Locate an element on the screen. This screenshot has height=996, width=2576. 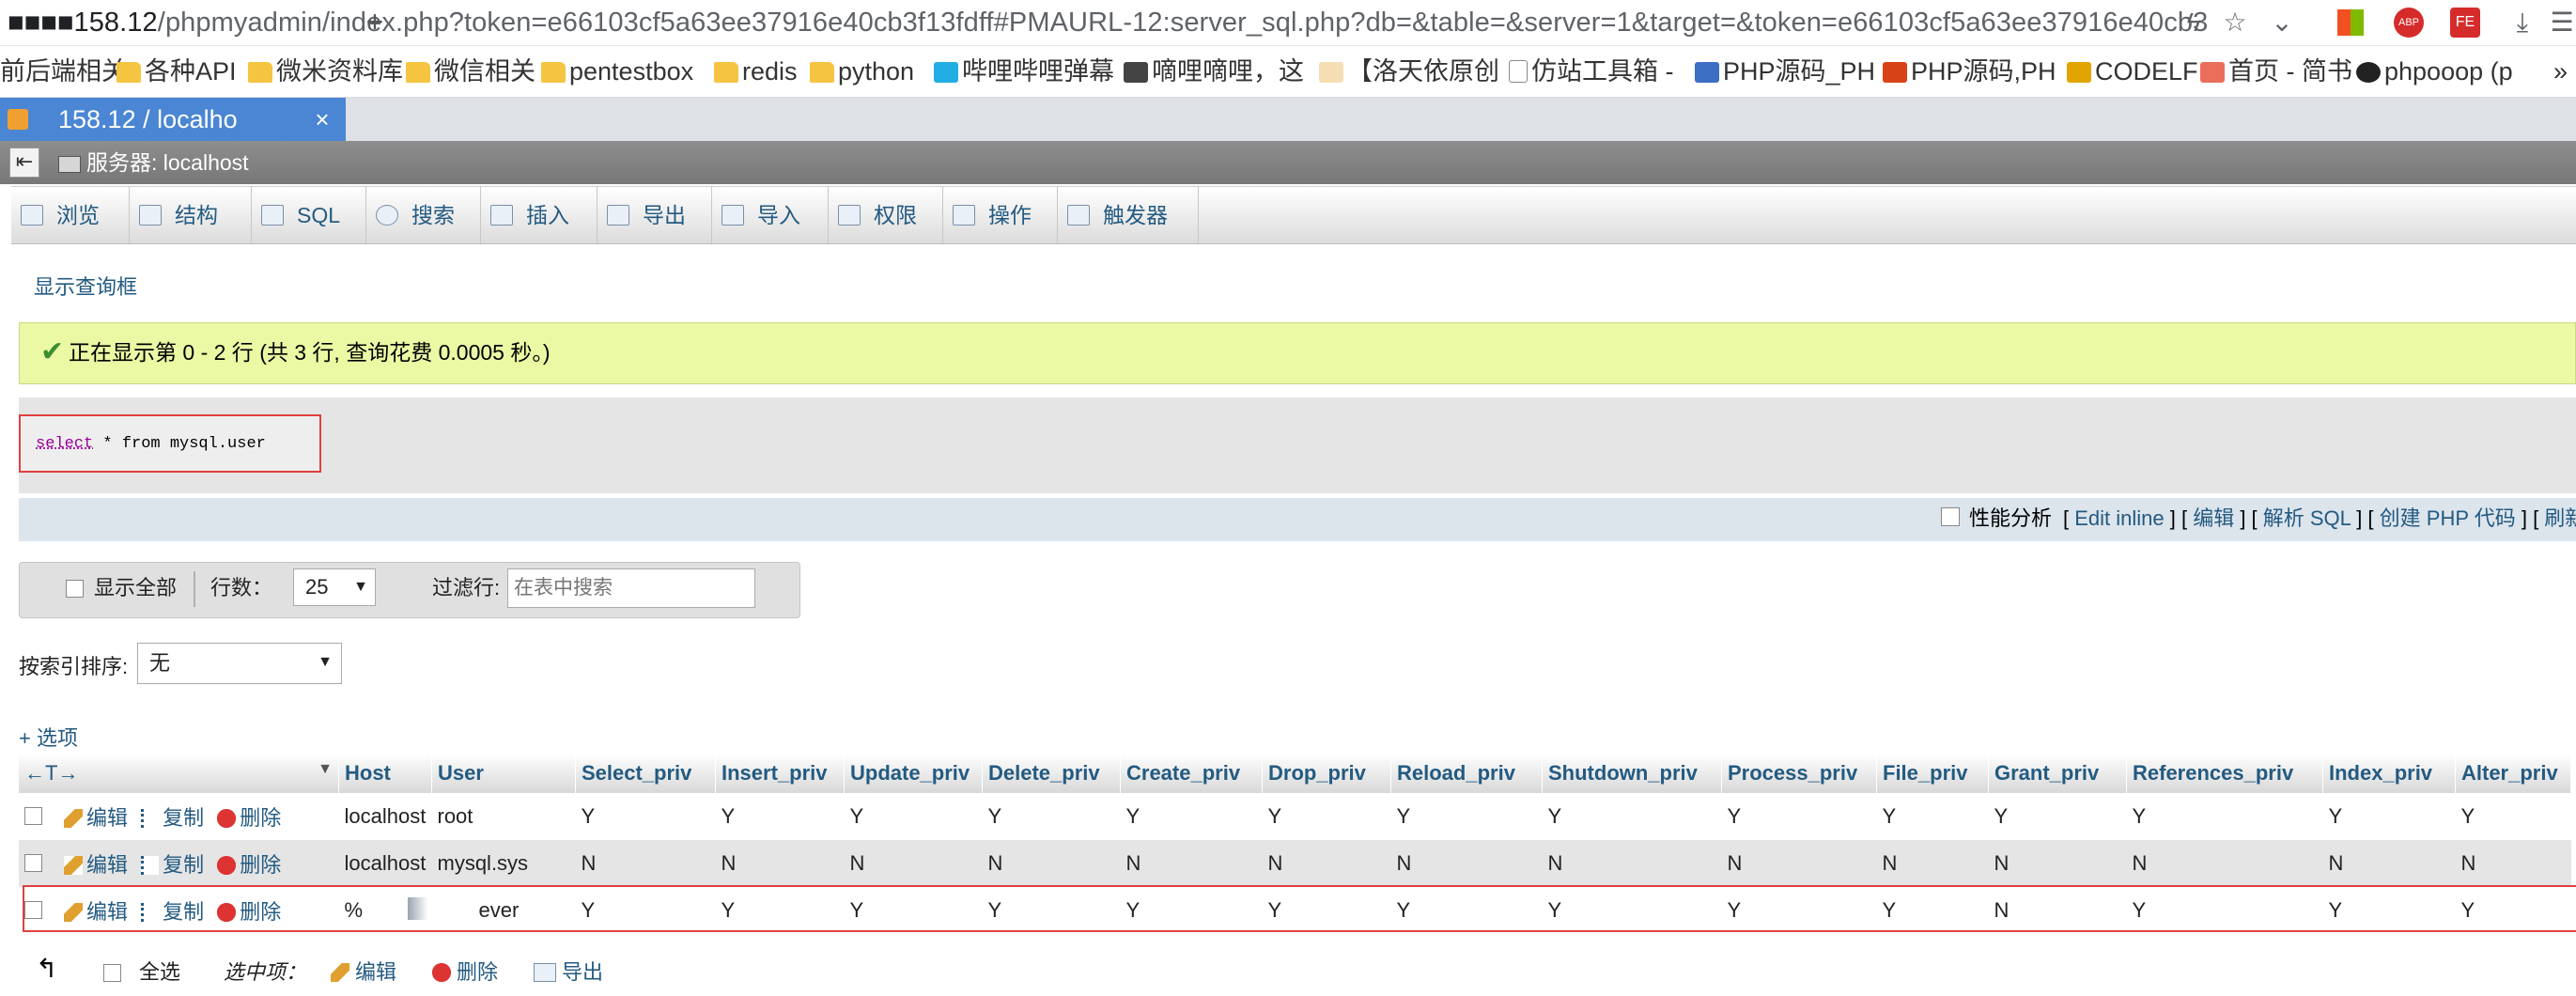
table-cell: localhost is located at coordinates (385, 816).